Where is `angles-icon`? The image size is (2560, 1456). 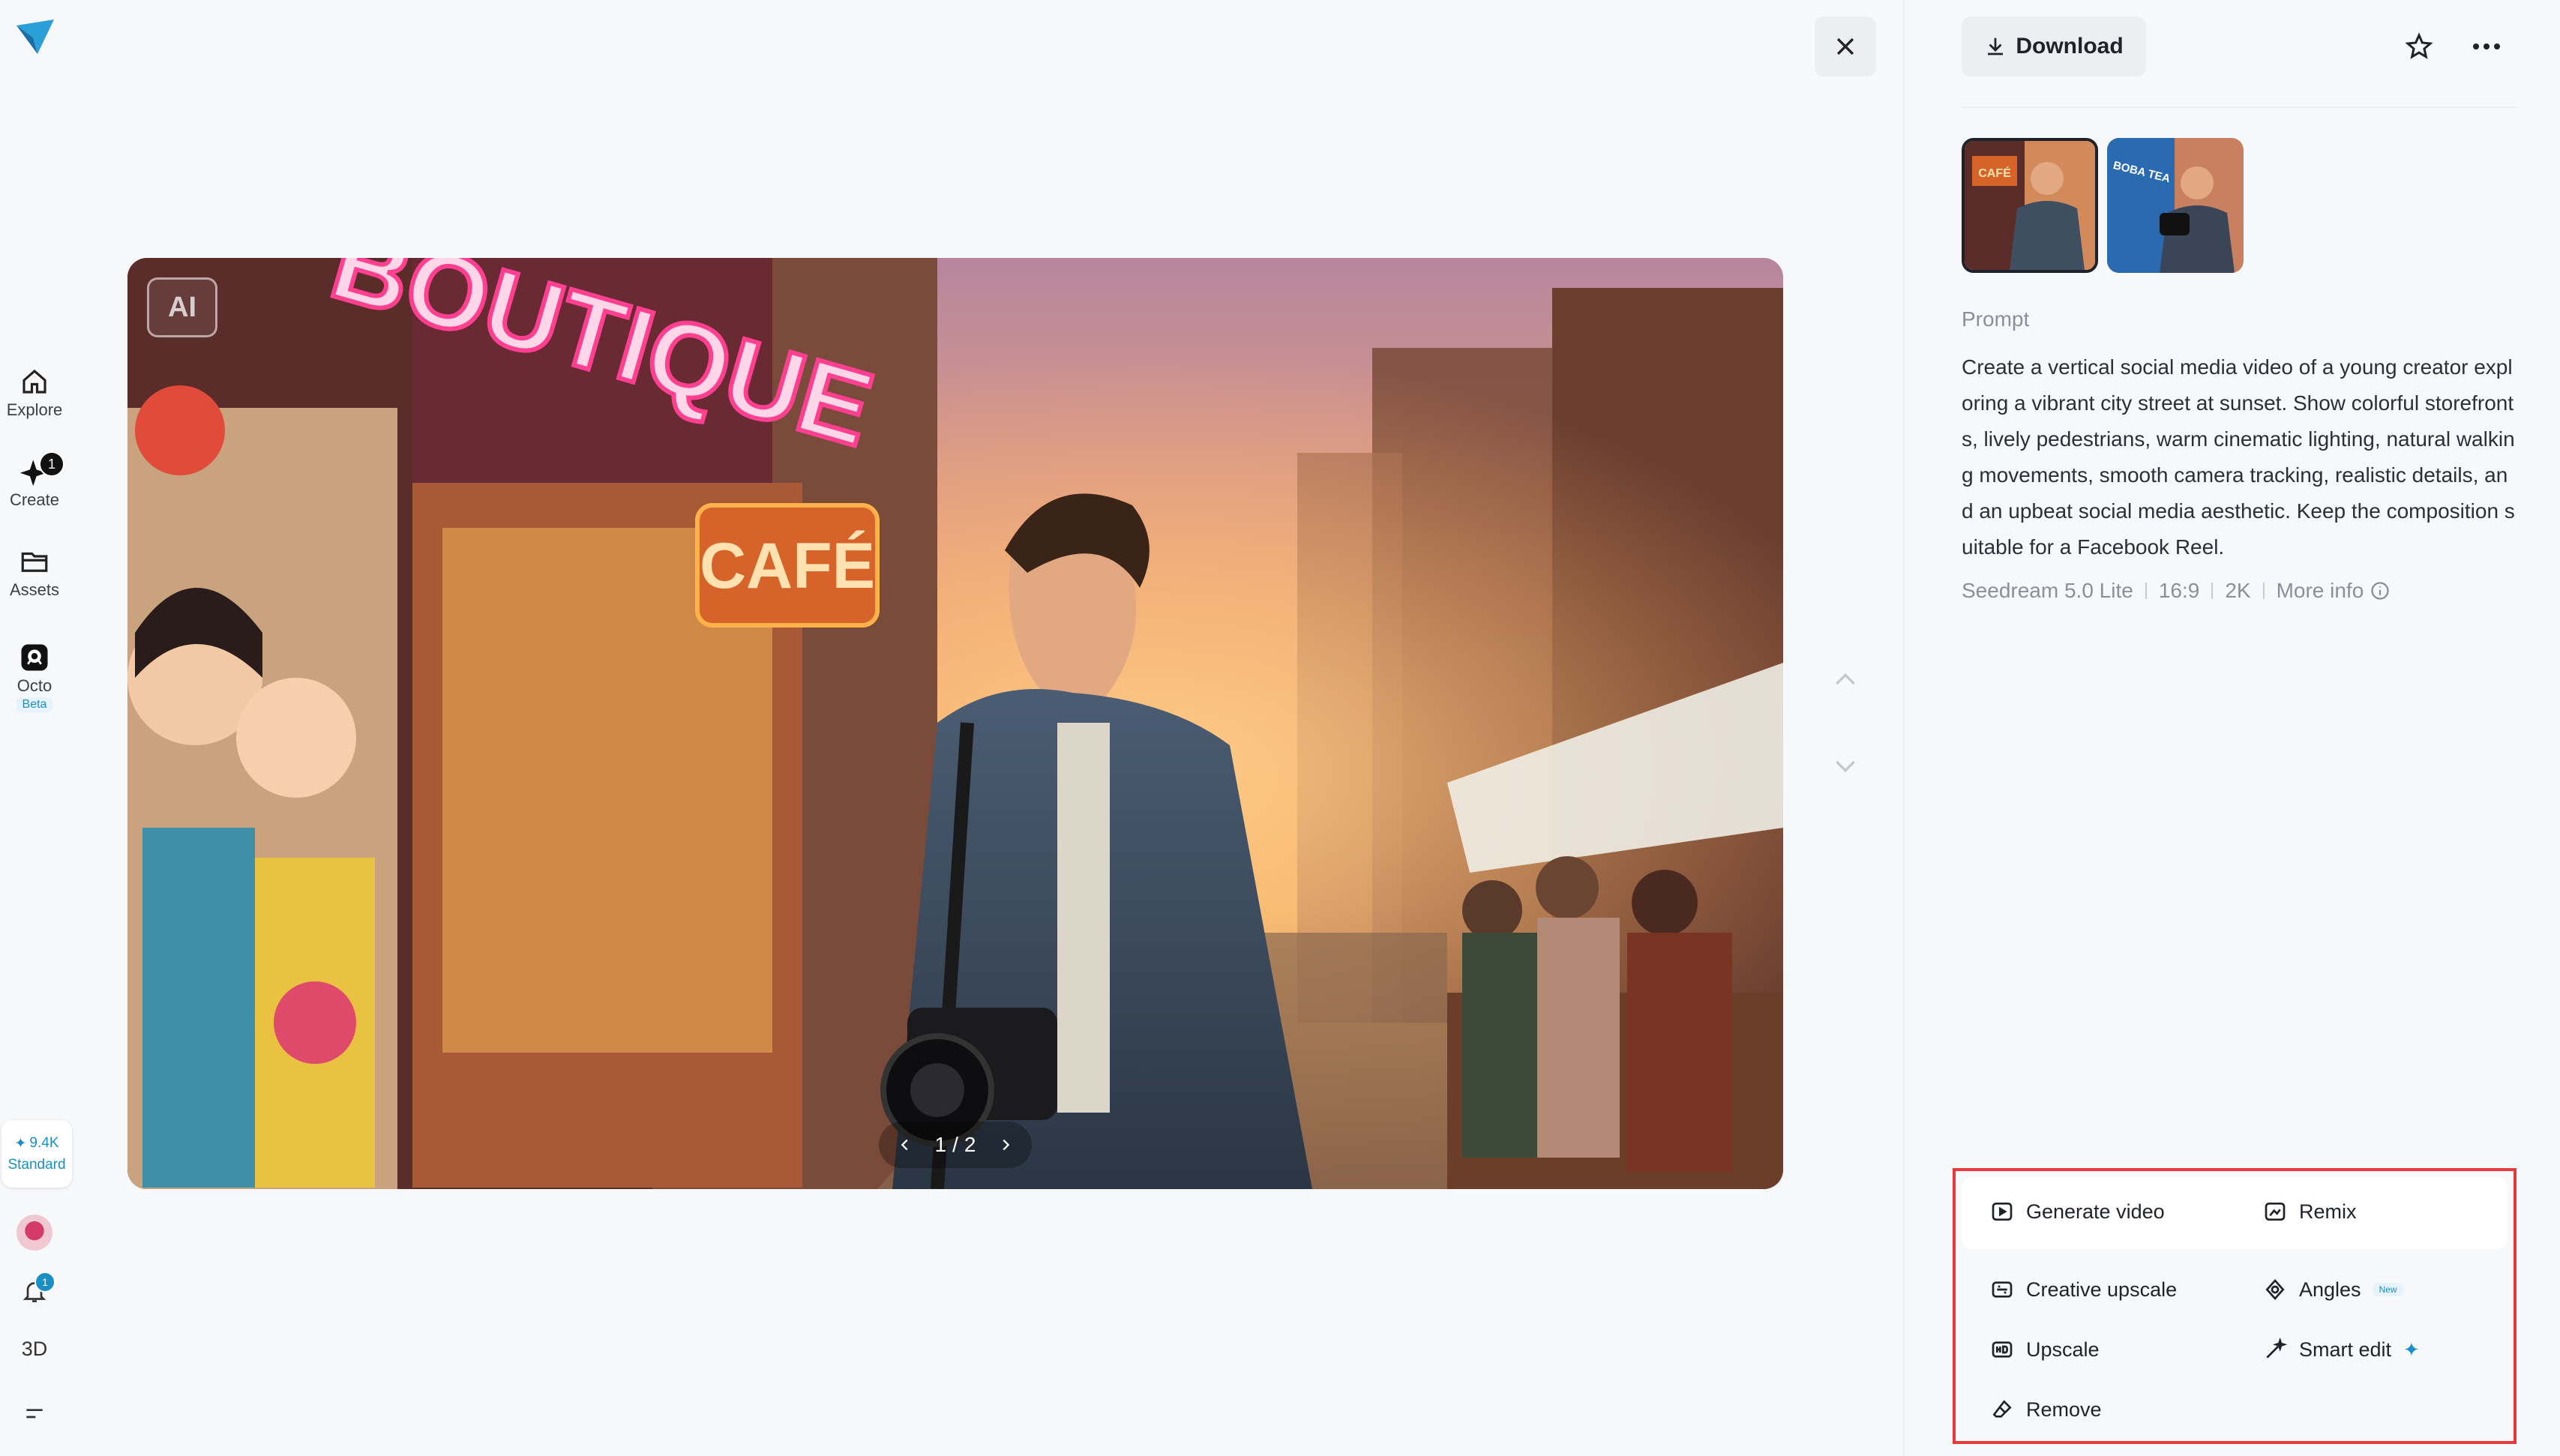 angles-icon is located at coordinates (2275, 1289).